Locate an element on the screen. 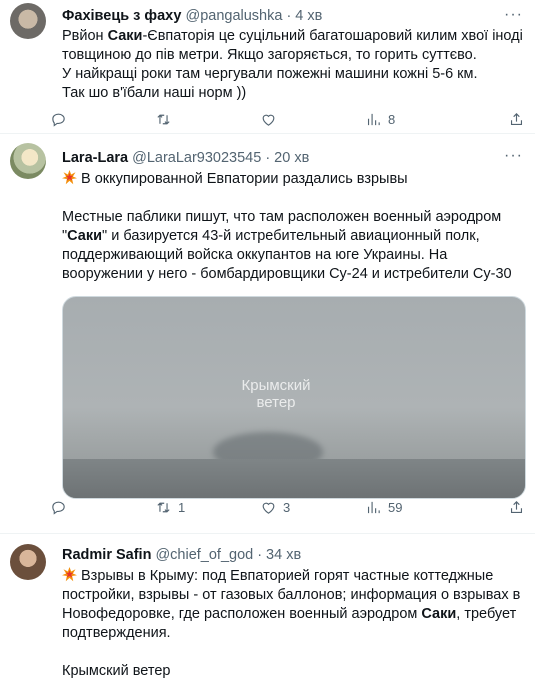 The image size is (535, 680). views-count: 8 is located at coordinates (392, 119).